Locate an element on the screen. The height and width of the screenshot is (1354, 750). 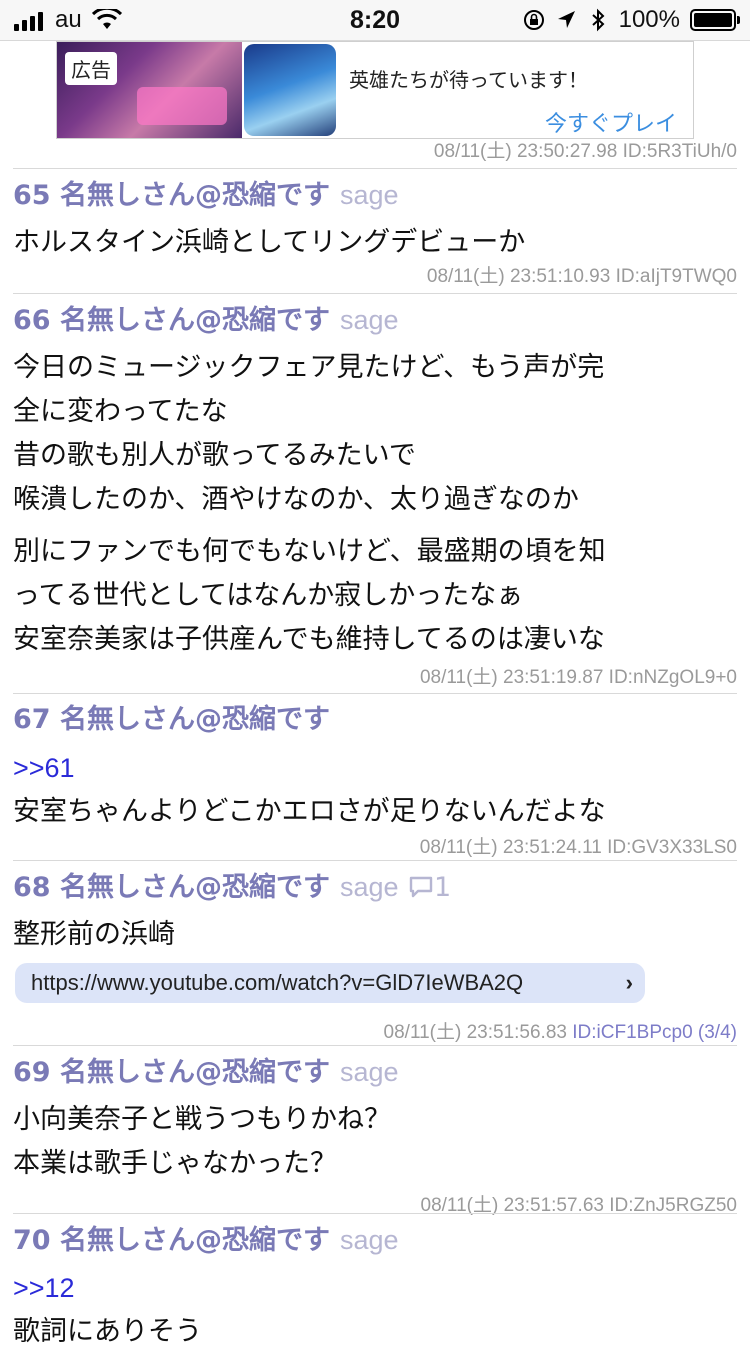
post-line: 本業は歌手じゃなかった？ is located at coordinates (175, 1163).